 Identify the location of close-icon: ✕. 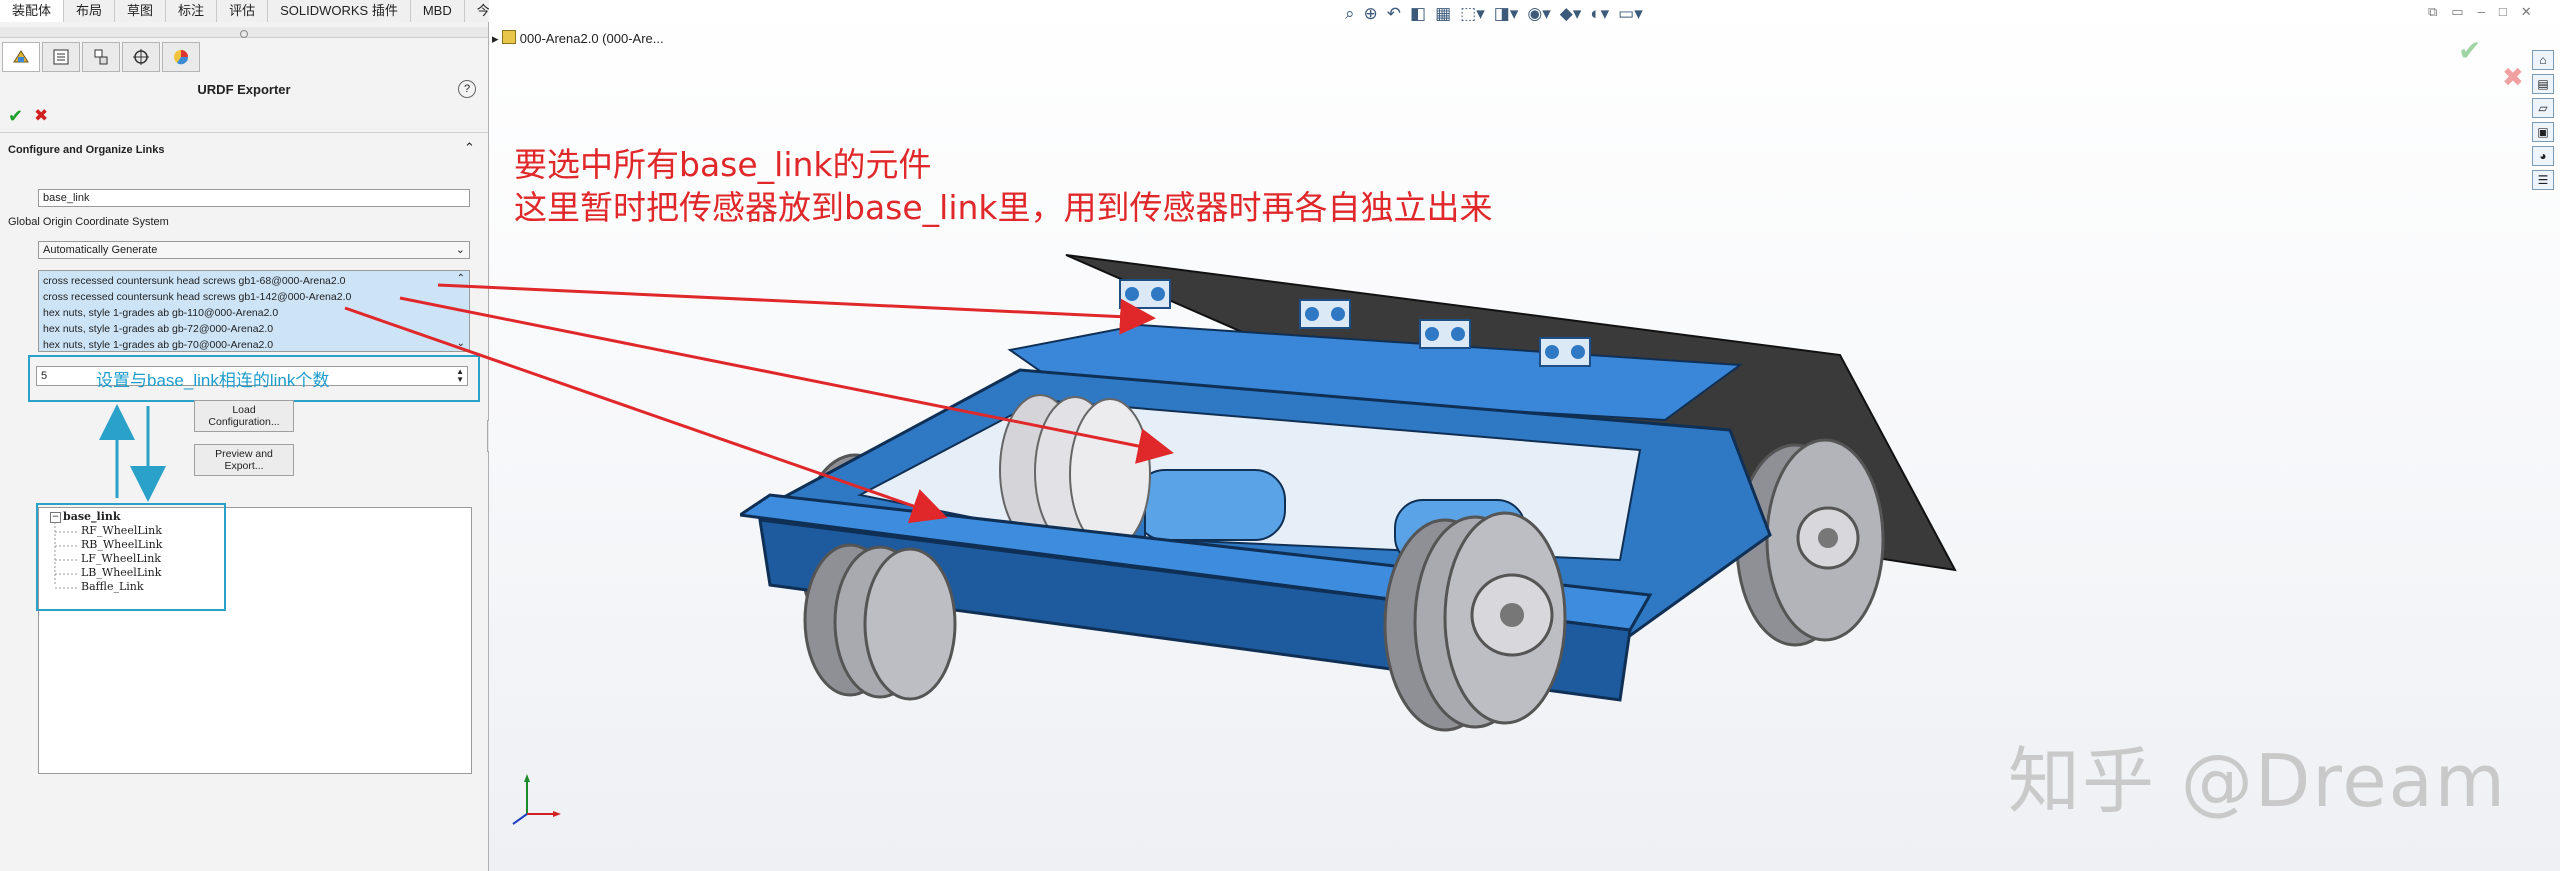
(2526, 12).